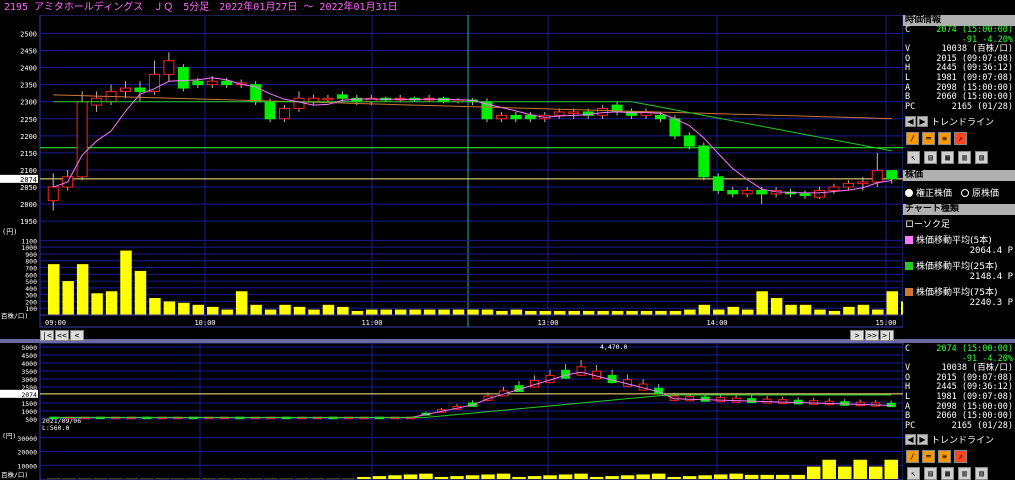  I want to click on nav-prev-fast-button: <<, so click(62, 335).